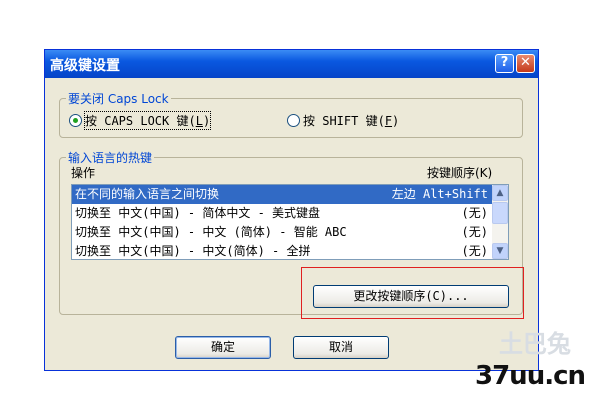 Image resolution: width=599 pixels, height=401 pixels. What do you see at coordinates (535, 344) in the screenshot?
I see `faint-watermark: 土巴兔` at bounding box center [535, 344].